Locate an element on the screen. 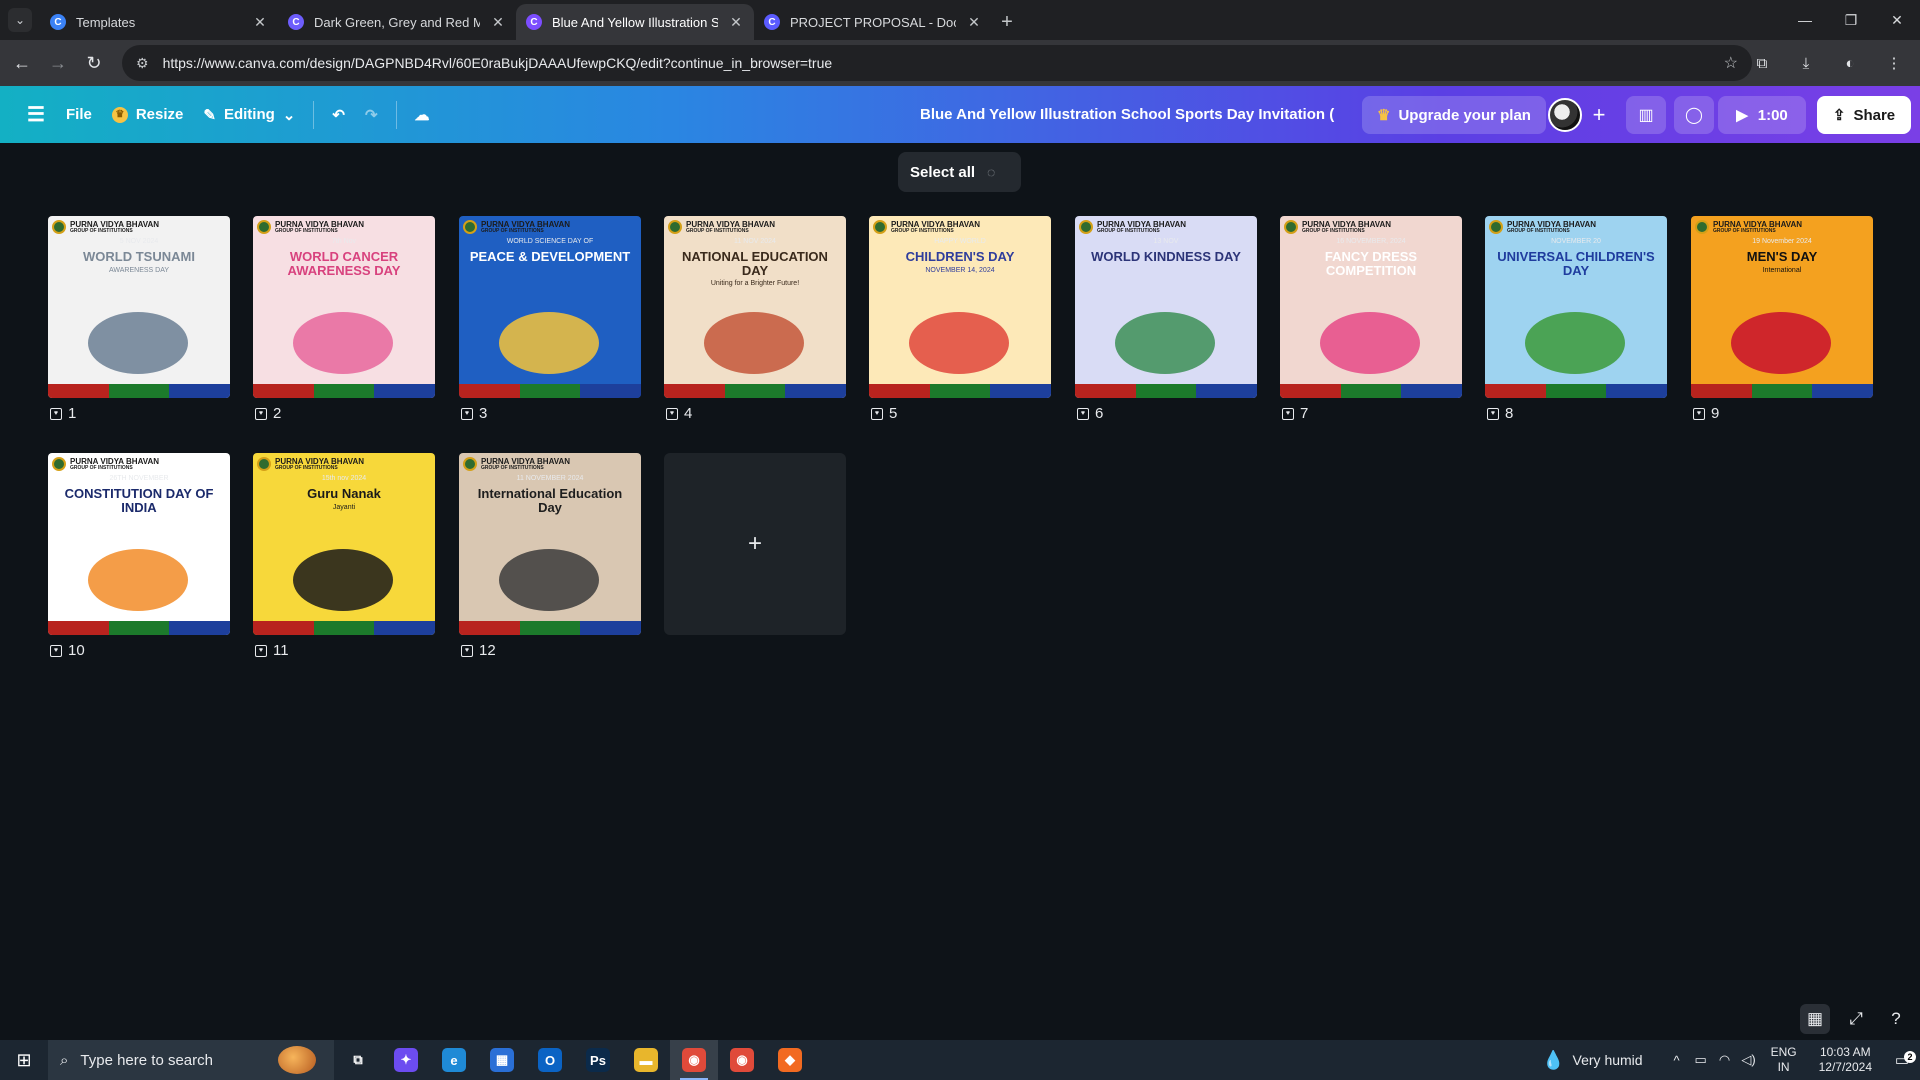 The width and height of the screenshot is (1920, 1080). page-headline: International Education Day is located at coordinates (550, 500).